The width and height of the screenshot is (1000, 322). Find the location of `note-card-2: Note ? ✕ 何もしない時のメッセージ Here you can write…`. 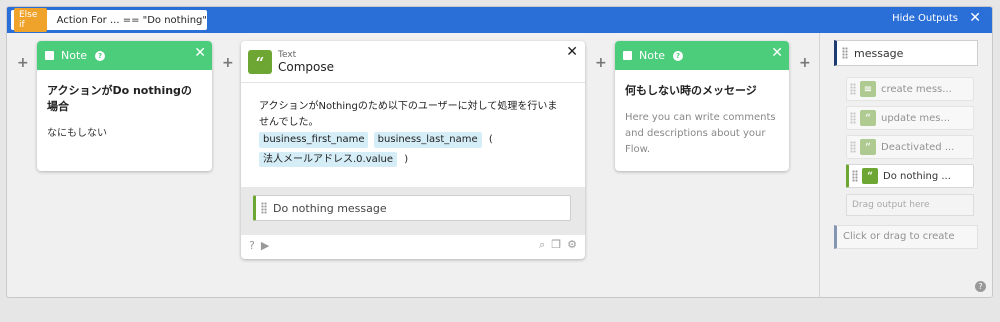

note-card-2: Note ? ✕ 何もしない時のメッセージ Here you can write… is located at coordinates (702, 106).